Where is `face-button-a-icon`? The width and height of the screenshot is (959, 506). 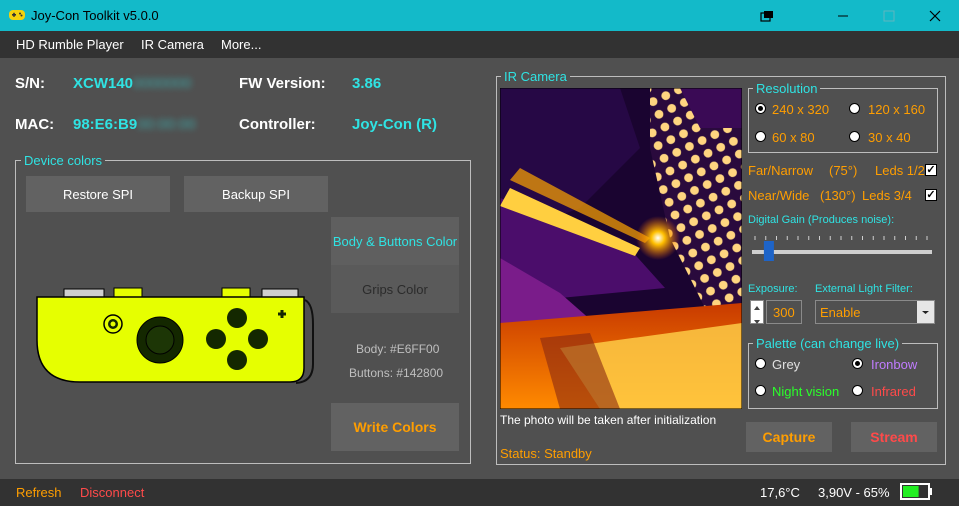
face-button-a-icon is located at coordinates (258, 339).